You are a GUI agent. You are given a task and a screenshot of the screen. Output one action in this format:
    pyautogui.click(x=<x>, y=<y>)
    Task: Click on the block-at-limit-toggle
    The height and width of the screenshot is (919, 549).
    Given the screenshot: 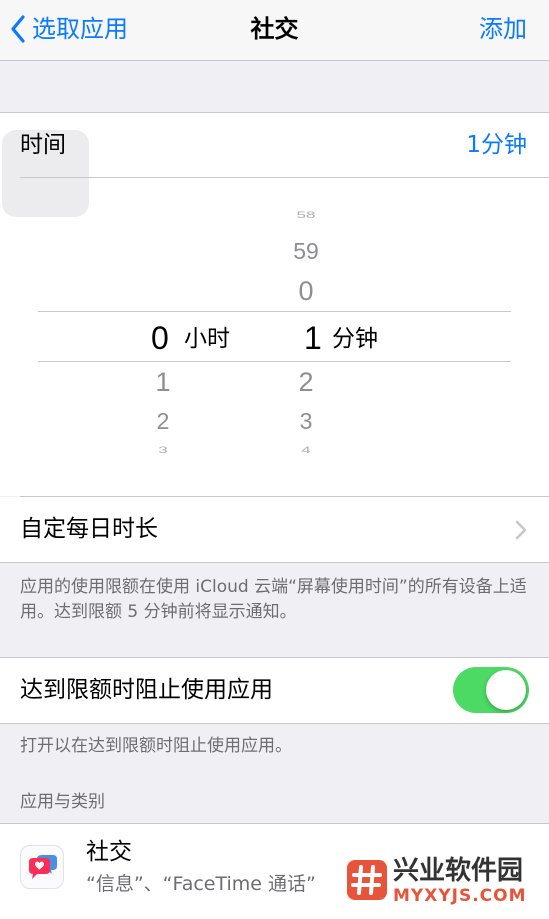 What is the action you would take?
    pyautogui.click(x=491, y=690)
    